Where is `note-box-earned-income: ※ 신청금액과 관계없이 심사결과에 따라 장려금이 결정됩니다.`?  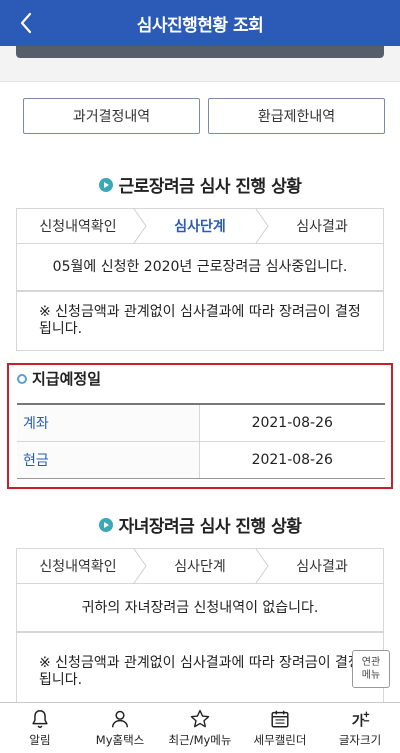
note-box-earned-income: ※ 신청금액과 관계없이 심사결과에 따라 장려금이 결정됩니다. is located at coordinates (200, 321).